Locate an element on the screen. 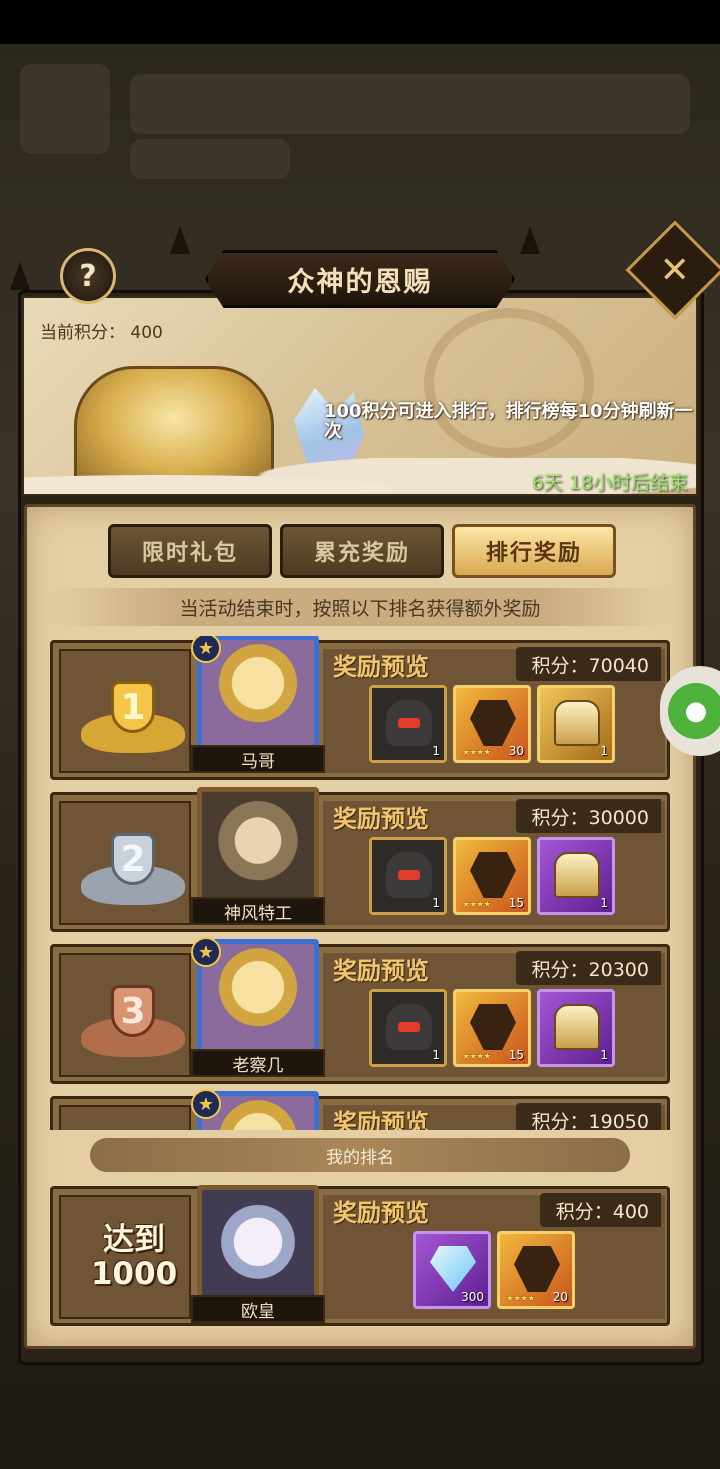 This screenshot has width=720, height=1469. rank-medal-area is located at coordinates (125, 1117).